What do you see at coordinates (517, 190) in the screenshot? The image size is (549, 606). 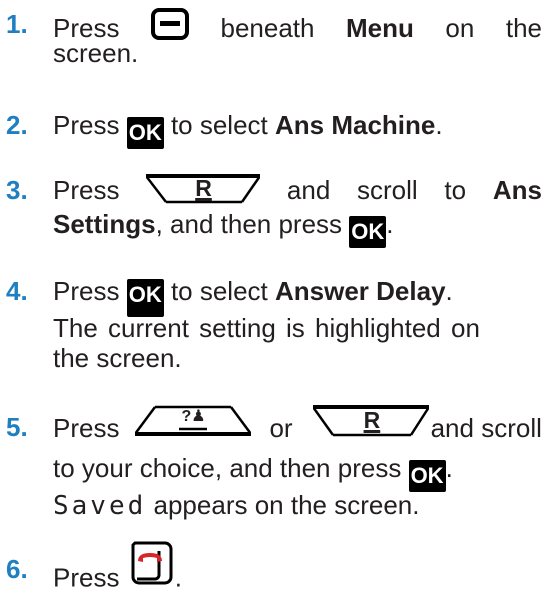 I see `ans-label: Ans` at bounding box center [517, 190].